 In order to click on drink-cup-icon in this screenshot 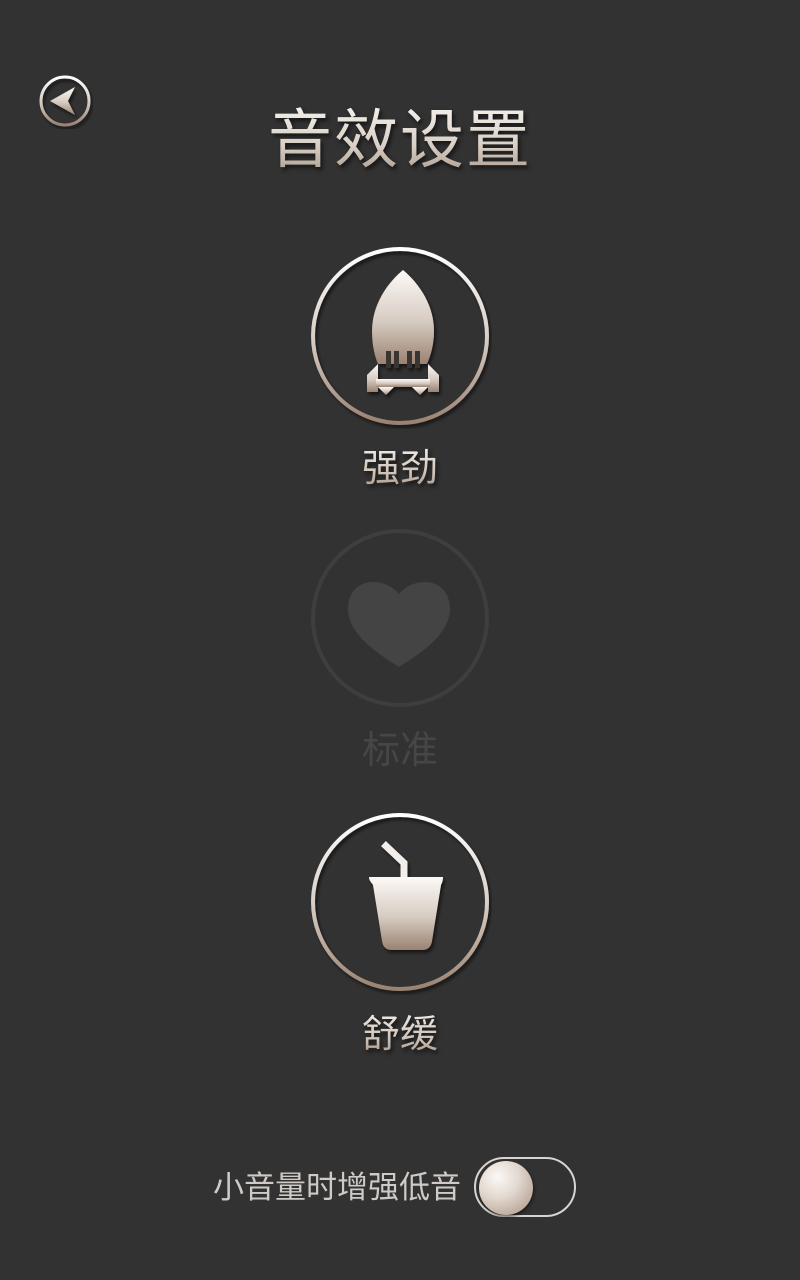, I will do `click(406, 895)`.